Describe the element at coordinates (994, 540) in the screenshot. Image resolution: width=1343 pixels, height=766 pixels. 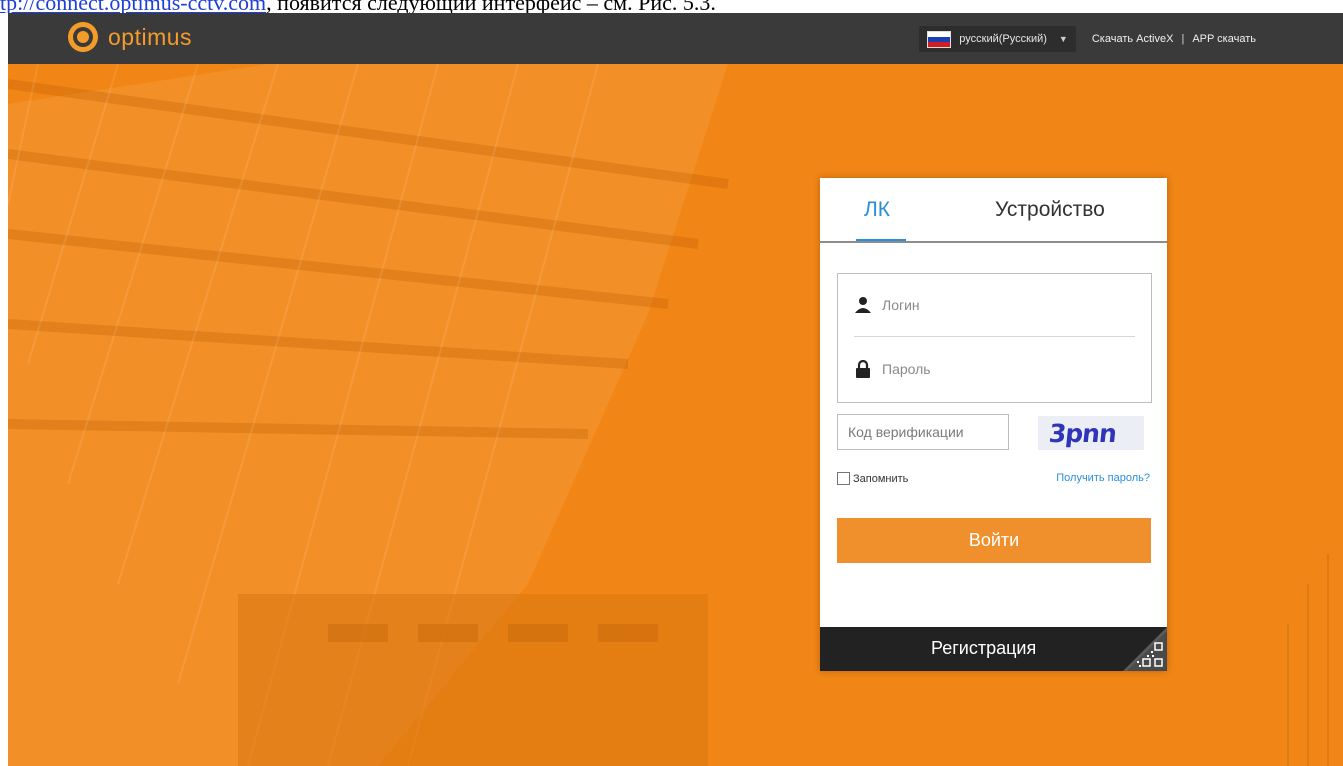
I see `login-button: Войти` at that location.